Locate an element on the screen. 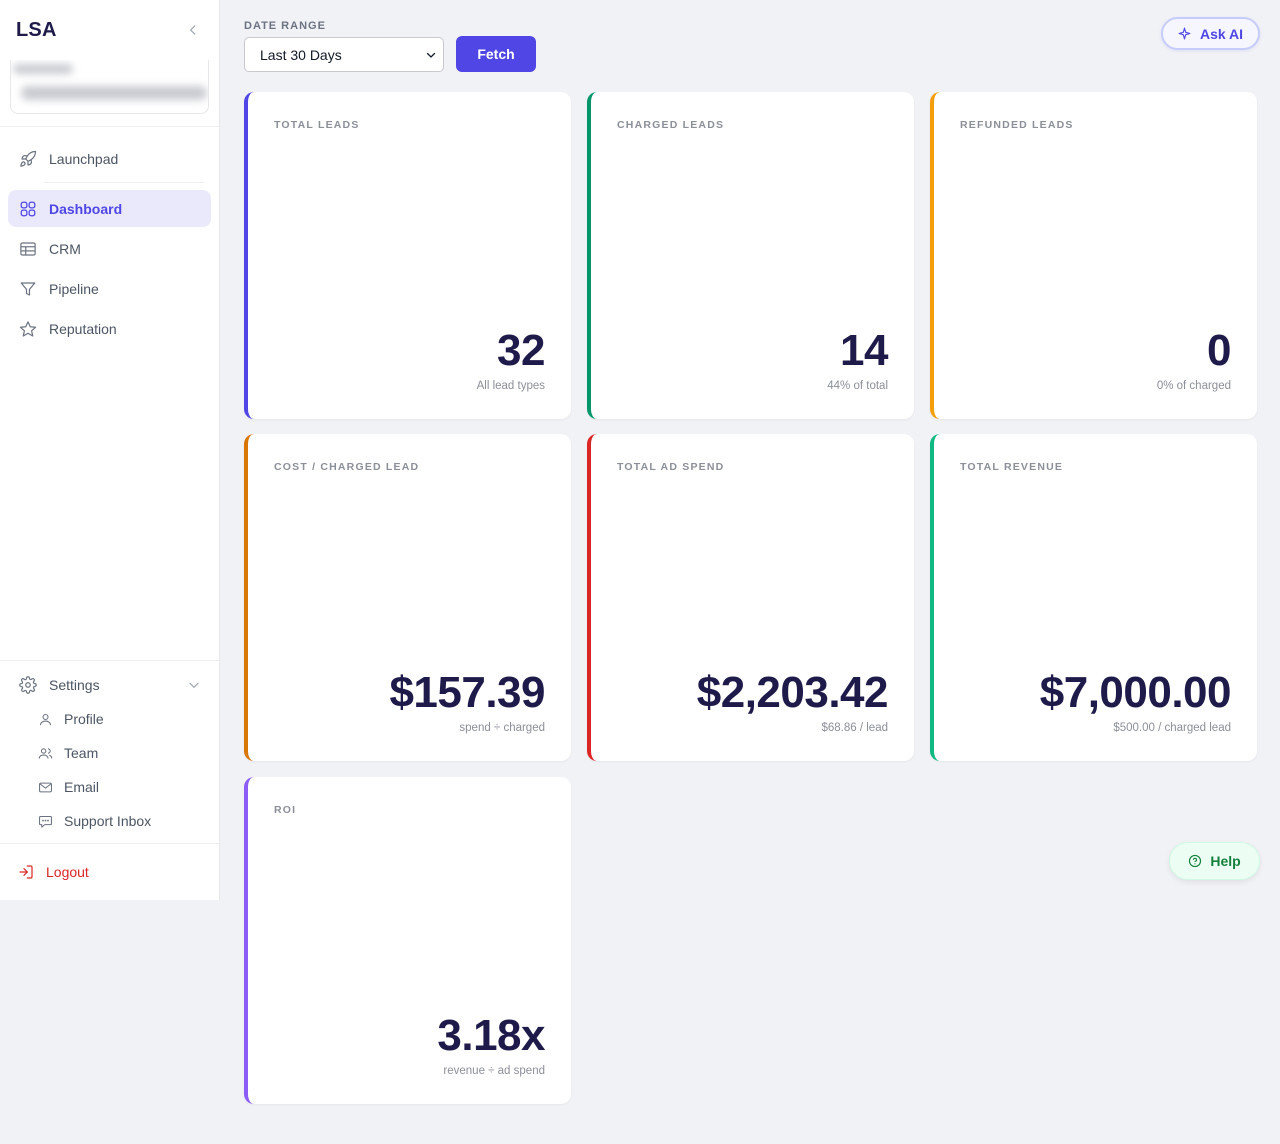 The width and height of the screenshot is (1280, 1144). metric-card-charged-leads: CHARGED LEADS 14 44% of total is located at coordinates (750, 255).